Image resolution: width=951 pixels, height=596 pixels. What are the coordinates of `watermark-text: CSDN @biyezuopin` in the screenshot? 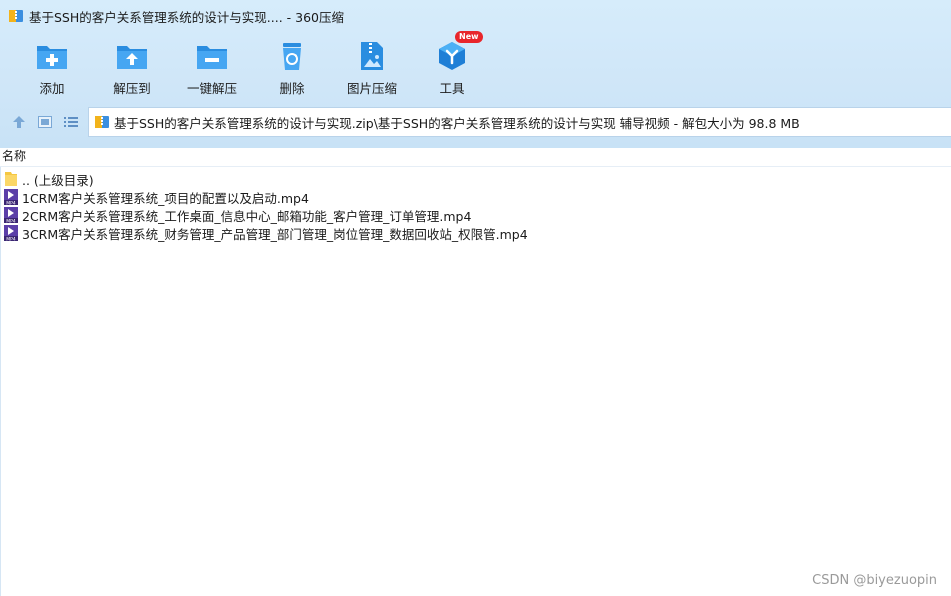 It's located at (874, 580).